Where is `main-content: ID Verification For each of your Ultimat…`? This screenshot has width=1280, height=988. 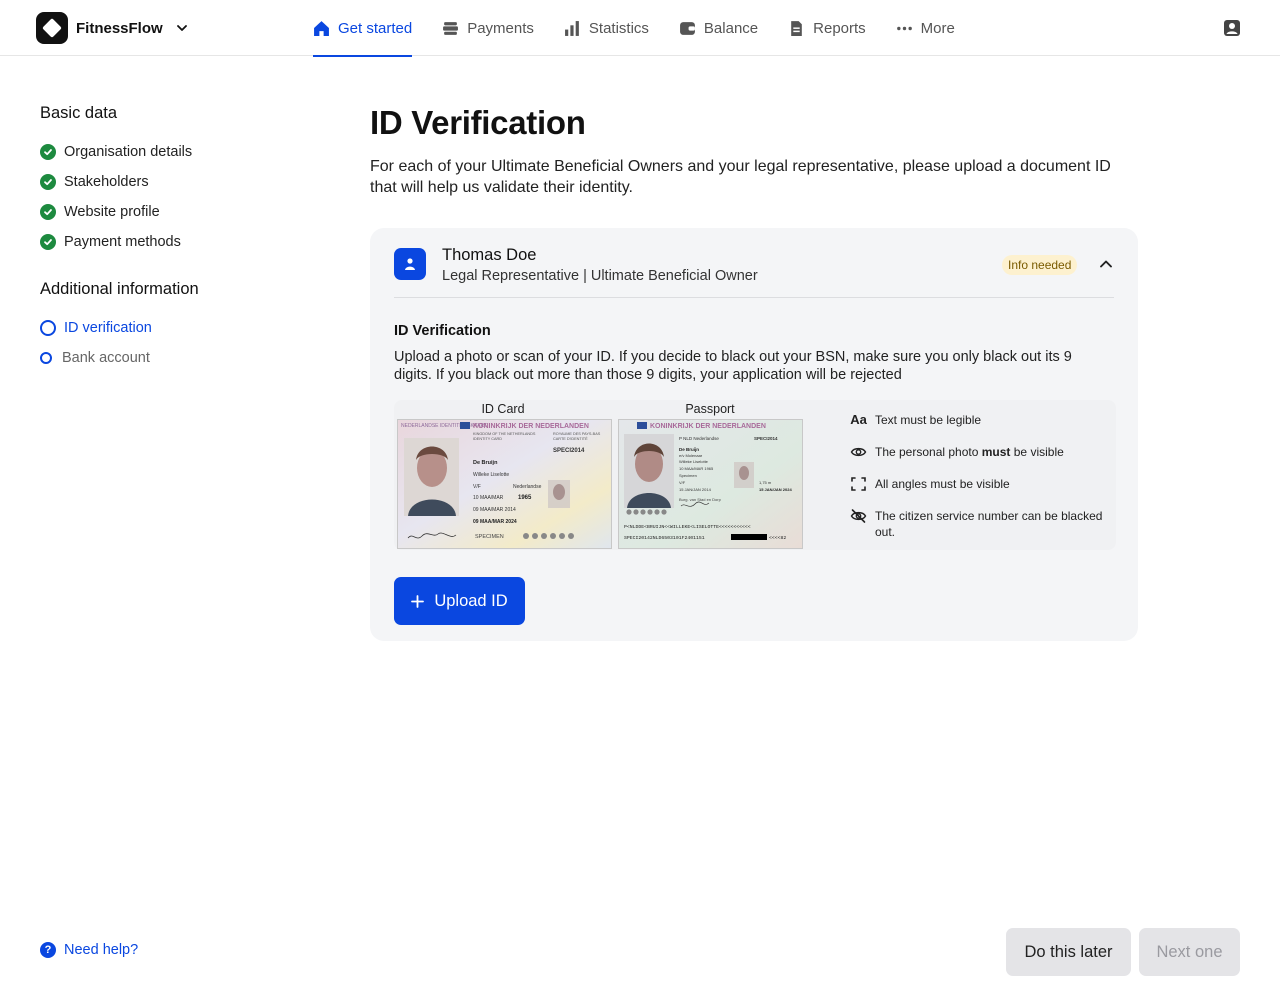
main-content: ID Verification For each of your Ultimat… is located at coordinates (754, 151).